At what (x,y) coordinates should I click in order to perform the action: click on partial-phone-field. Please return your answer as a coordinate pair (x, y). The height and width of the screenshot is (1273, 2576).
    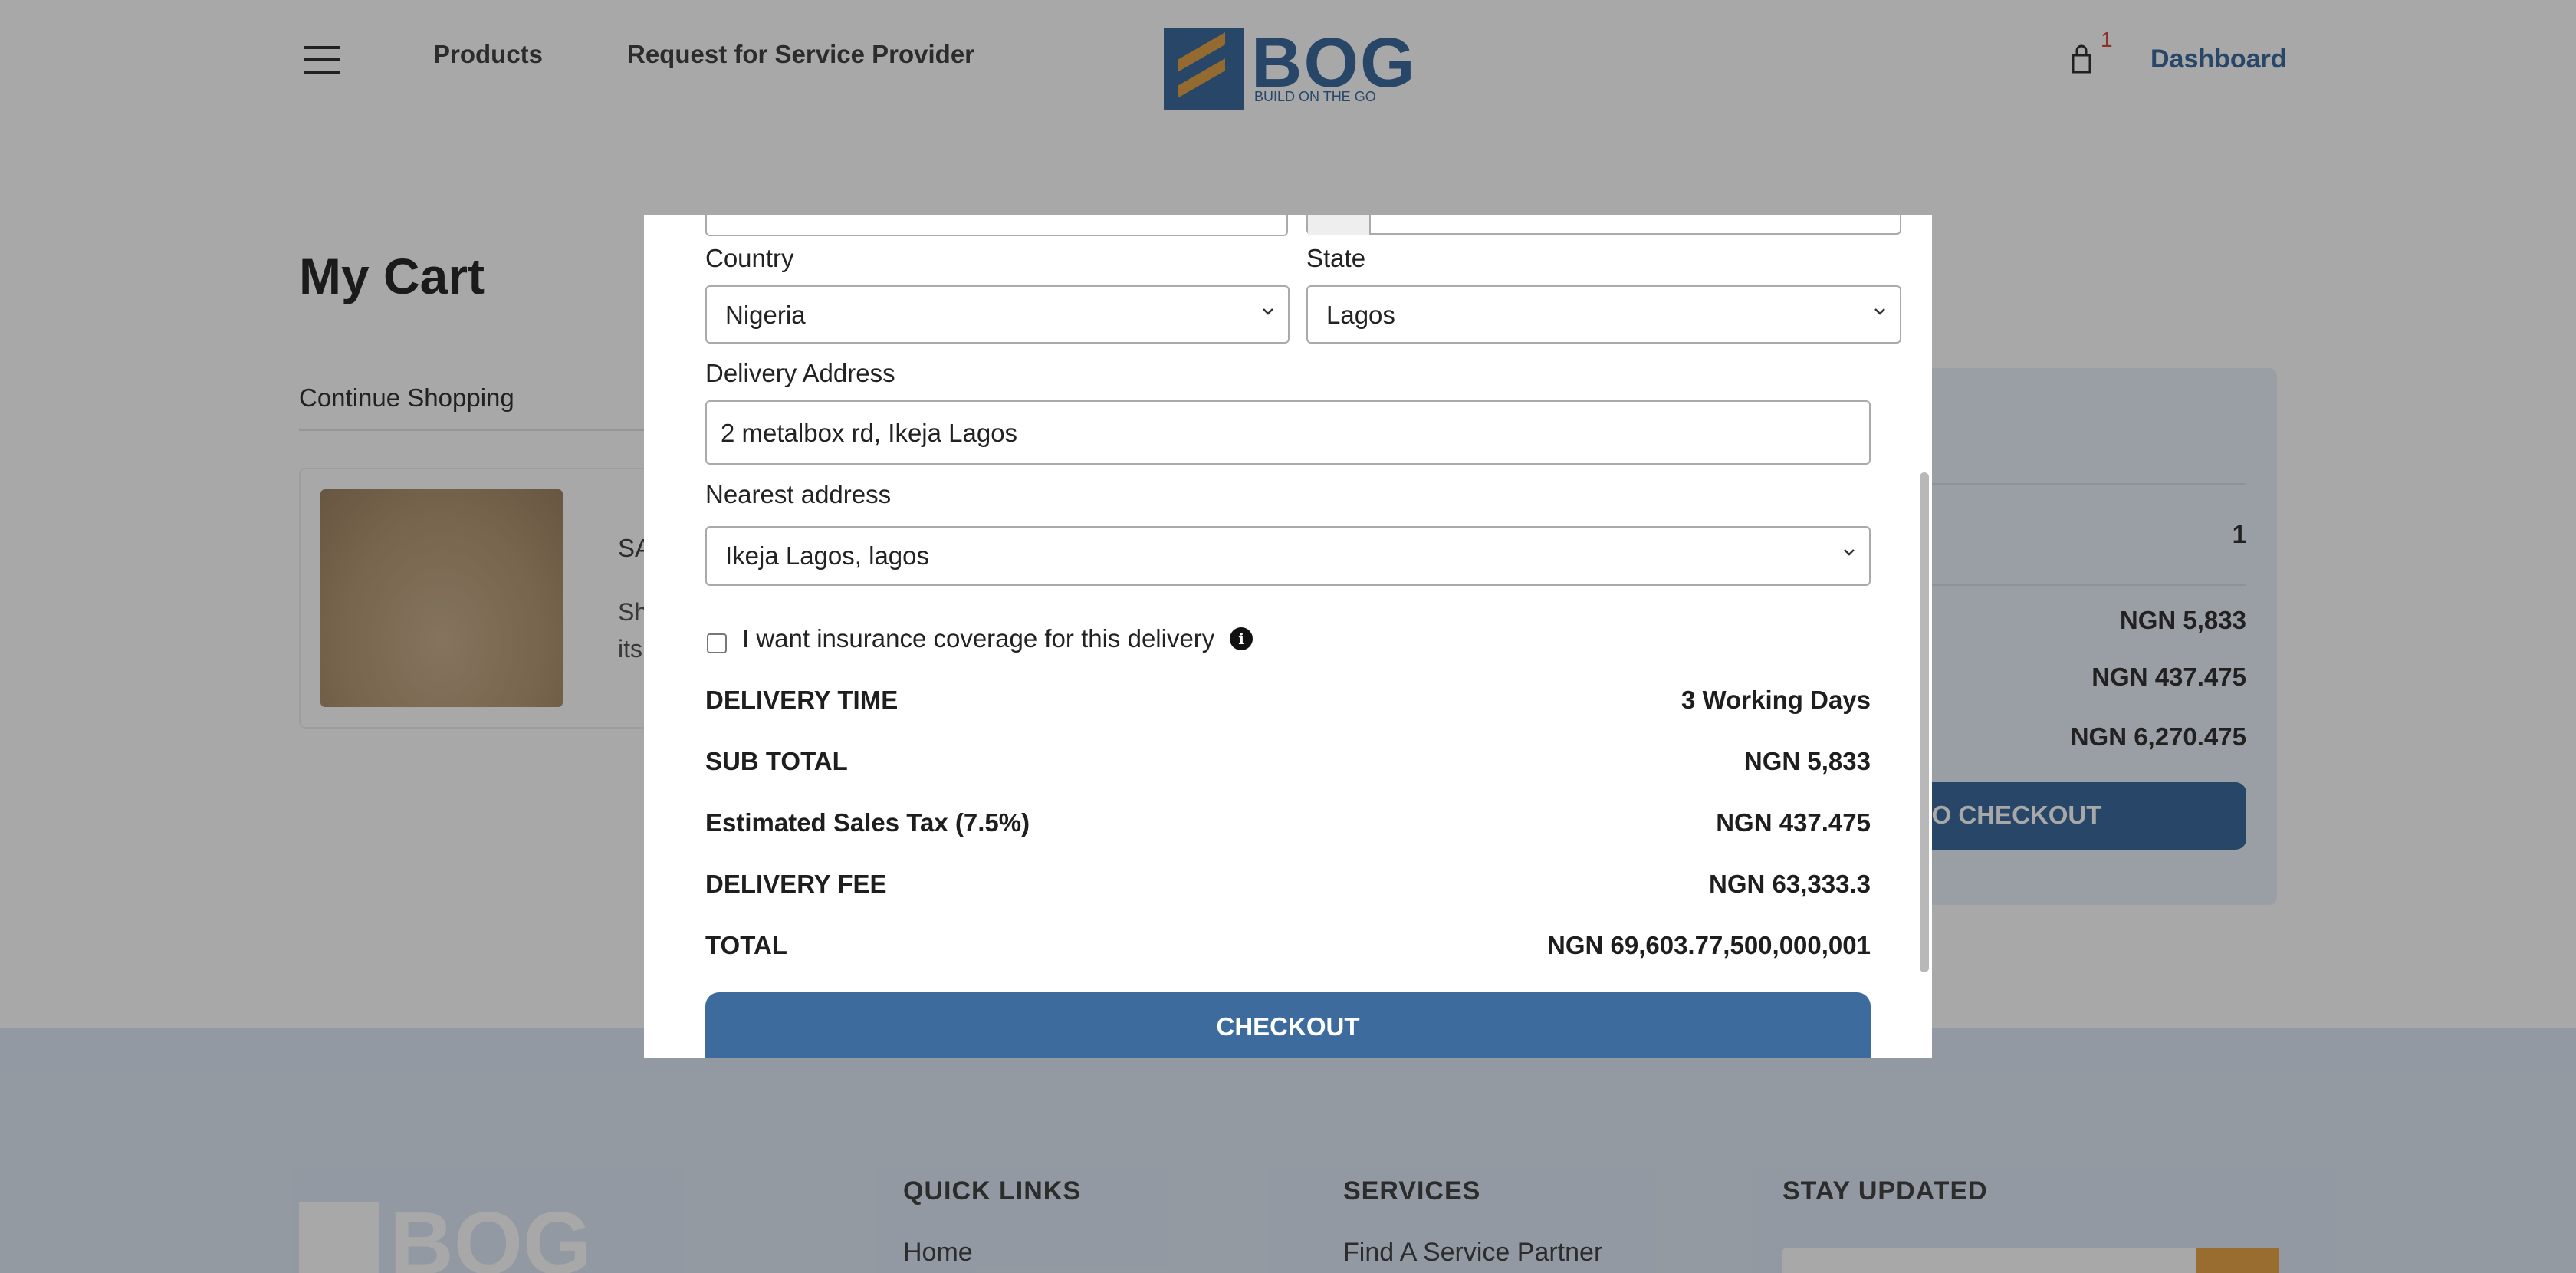
    Looking at the image, I should click on (1604, 225).